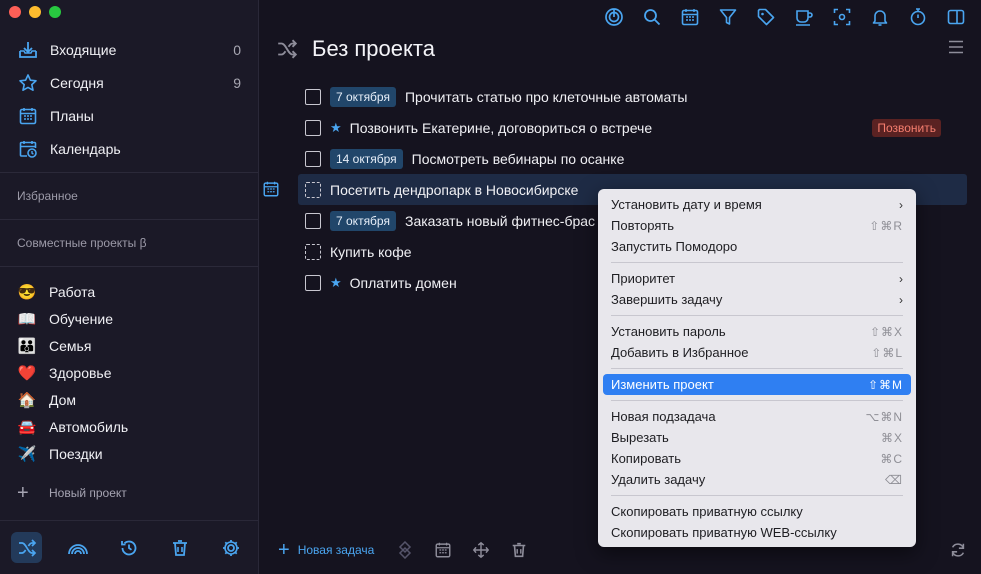  Describe the element at coordinates (70, 345) in the screenshot. I see `project-label: Семья` at that location.